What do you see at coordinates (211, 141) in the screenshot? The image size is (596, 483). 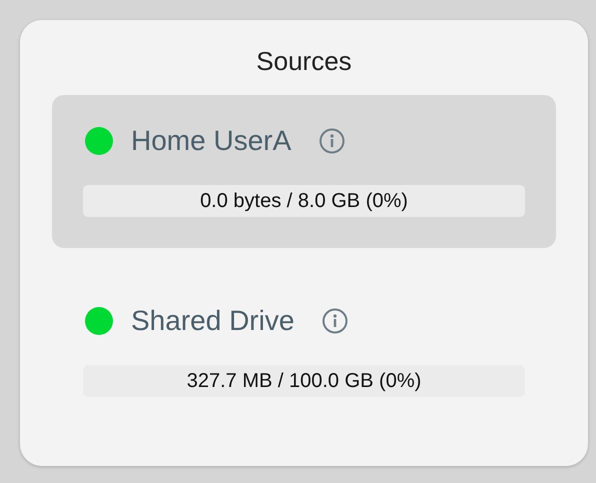 I see `source-name: Home UserA` at bounding box center [211, 141].